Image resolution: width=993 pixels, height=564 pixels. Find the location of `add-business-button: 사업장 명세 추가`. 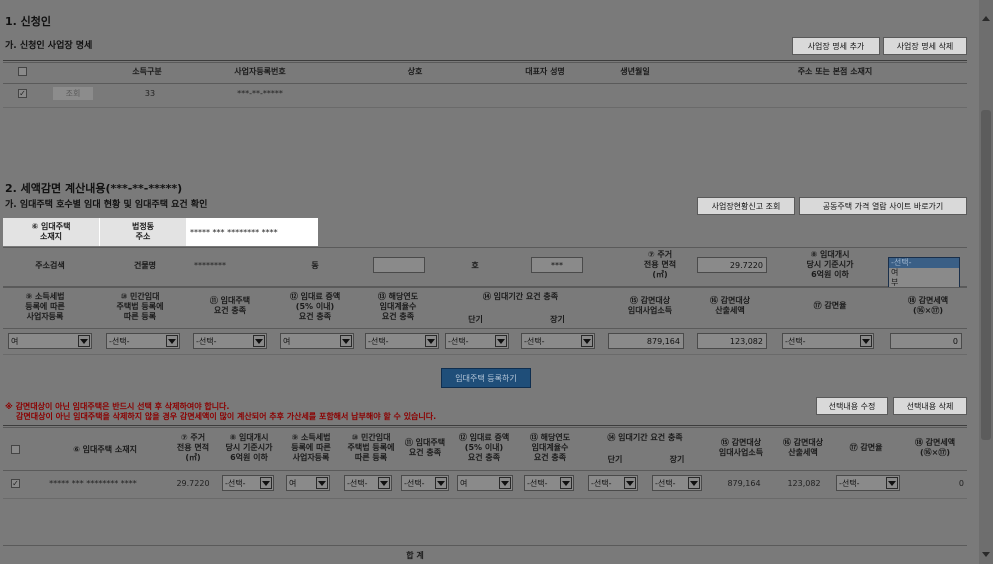

add-business-button: 사업장 명세 추가 is located at coordinates (836, 46).